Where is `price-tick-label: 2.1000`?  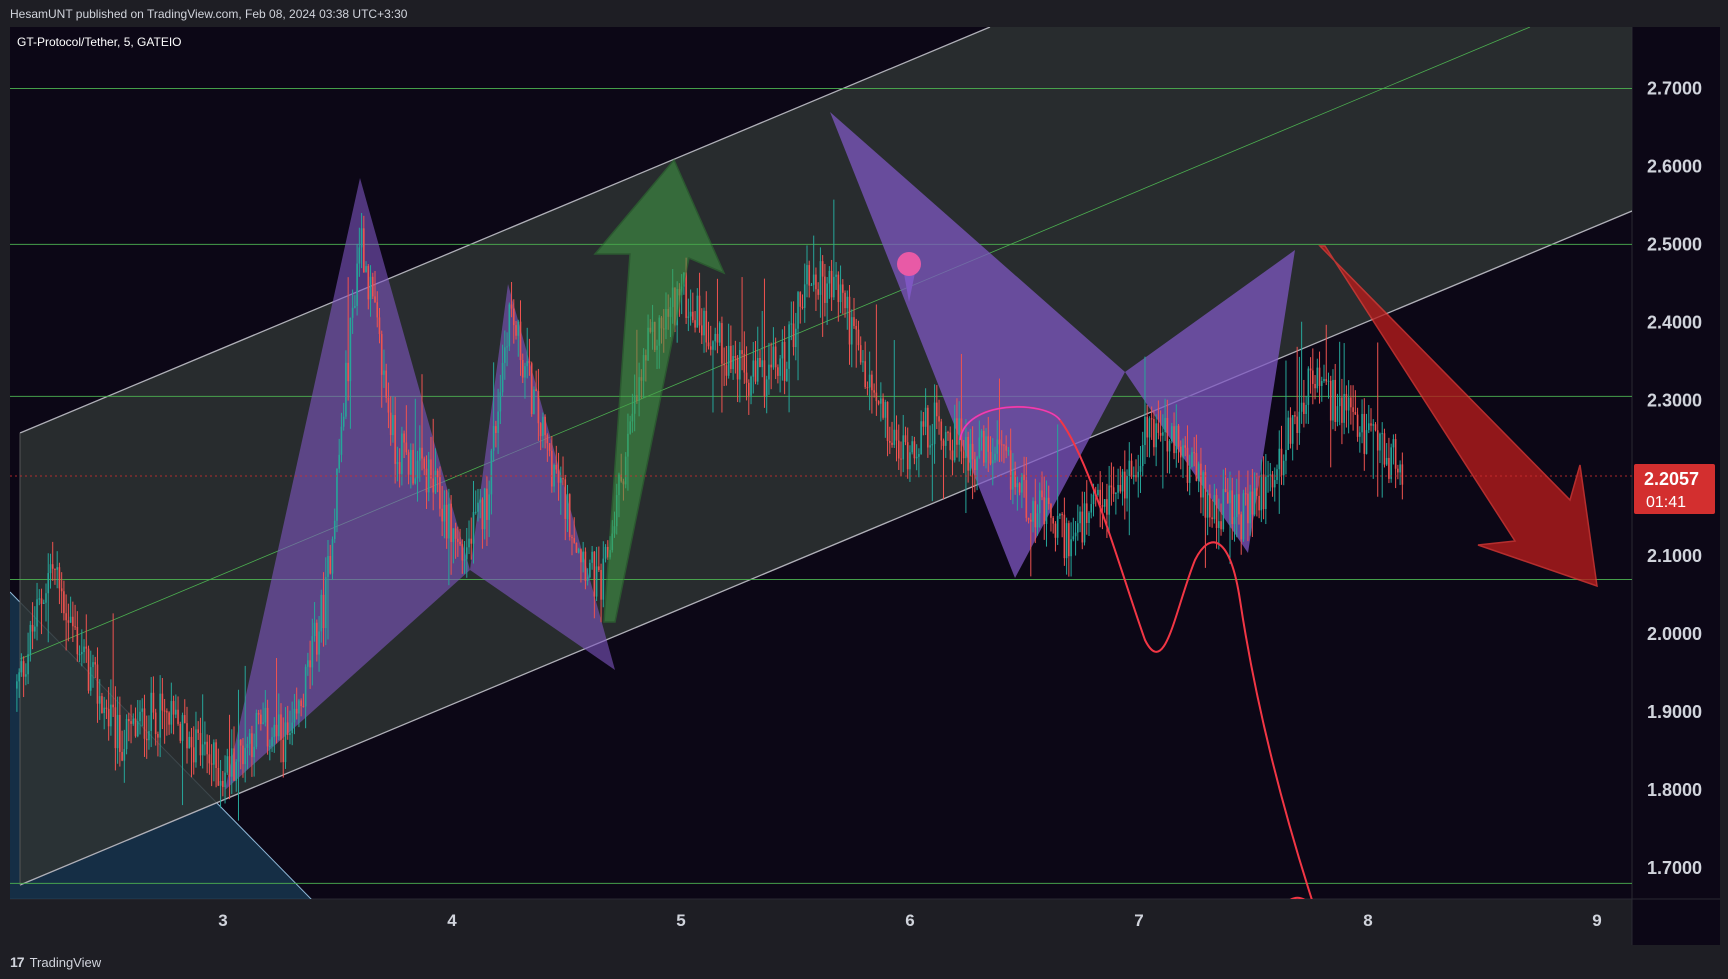 price-tick-label: 2.1000 is located at coordinates (1674, 556).